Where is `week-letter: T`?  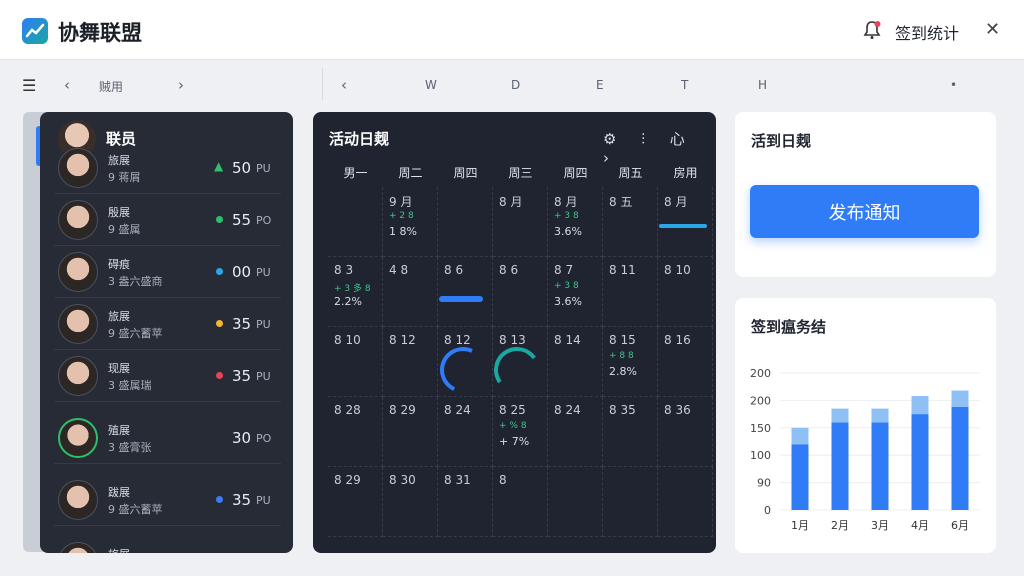 week-letter: T is located at coordinates (684, 85).